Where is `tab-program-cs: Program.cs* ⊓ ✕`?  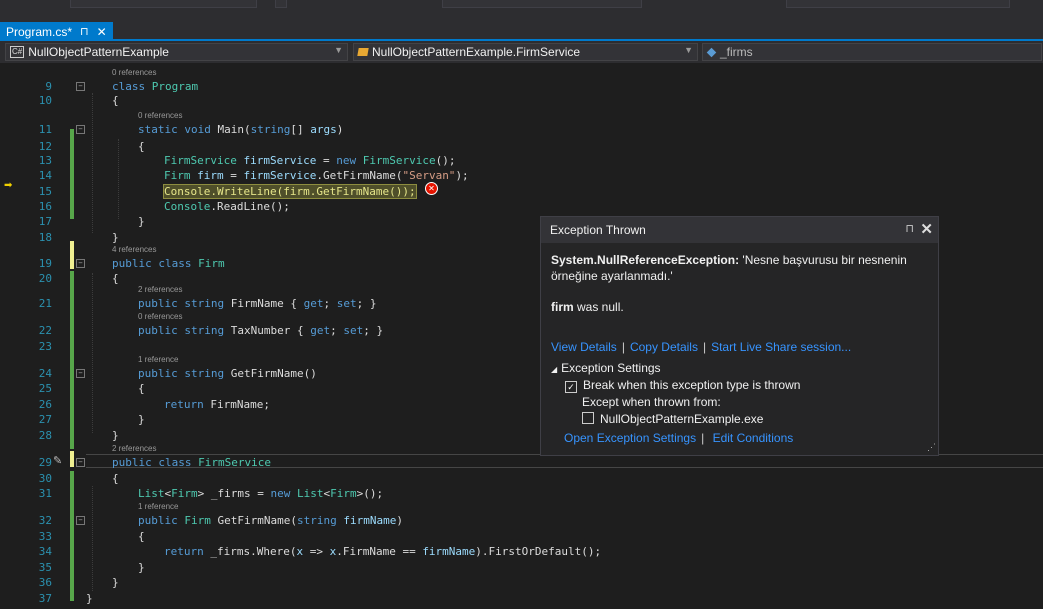 tab-program-cs: Program.cs* ⊓ ✕ is located at coordinates (56, 31).